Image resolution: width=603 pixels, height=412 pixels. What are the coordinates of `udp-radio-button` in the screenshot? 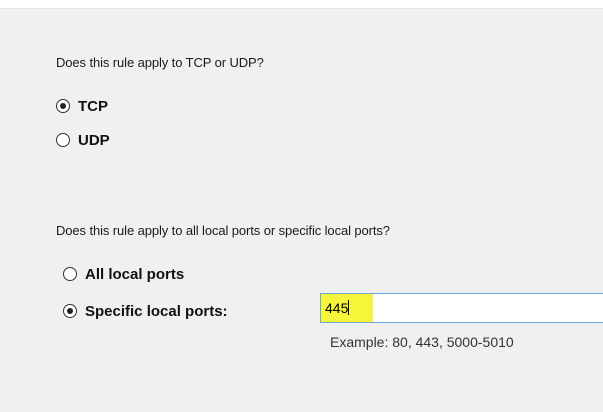 It's located at (63, 140).